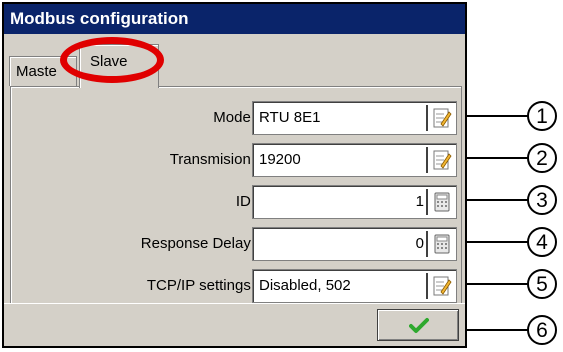  I want to click on tcpip-value: Disabled, 502, so click(305, 285).